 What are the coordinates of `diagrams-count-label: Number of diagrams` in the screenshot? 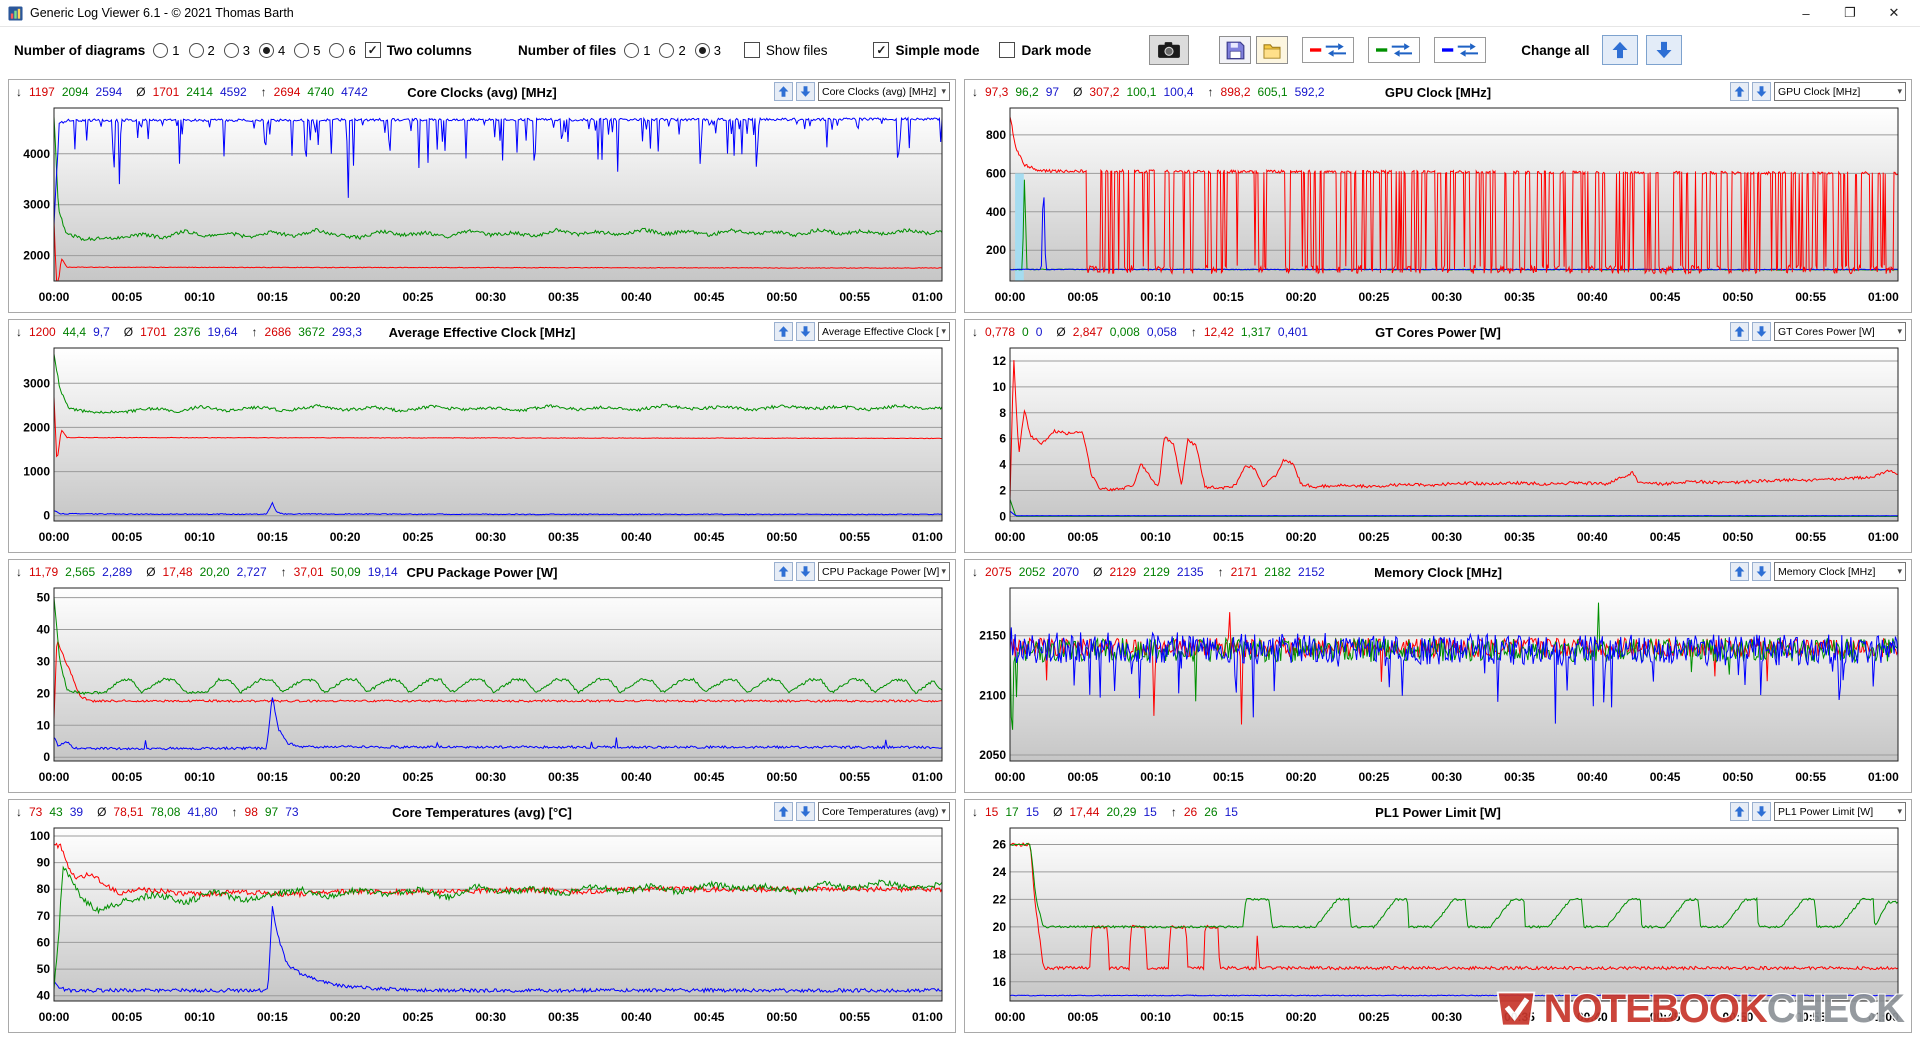 It's located at (80, 50).